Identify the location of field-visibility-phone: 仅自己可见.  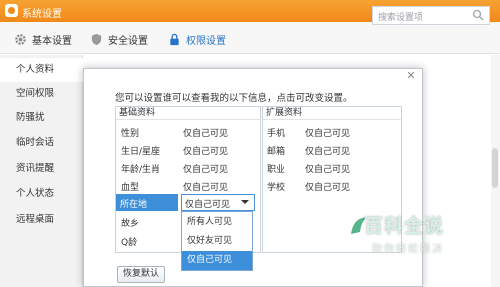
(327, 132).